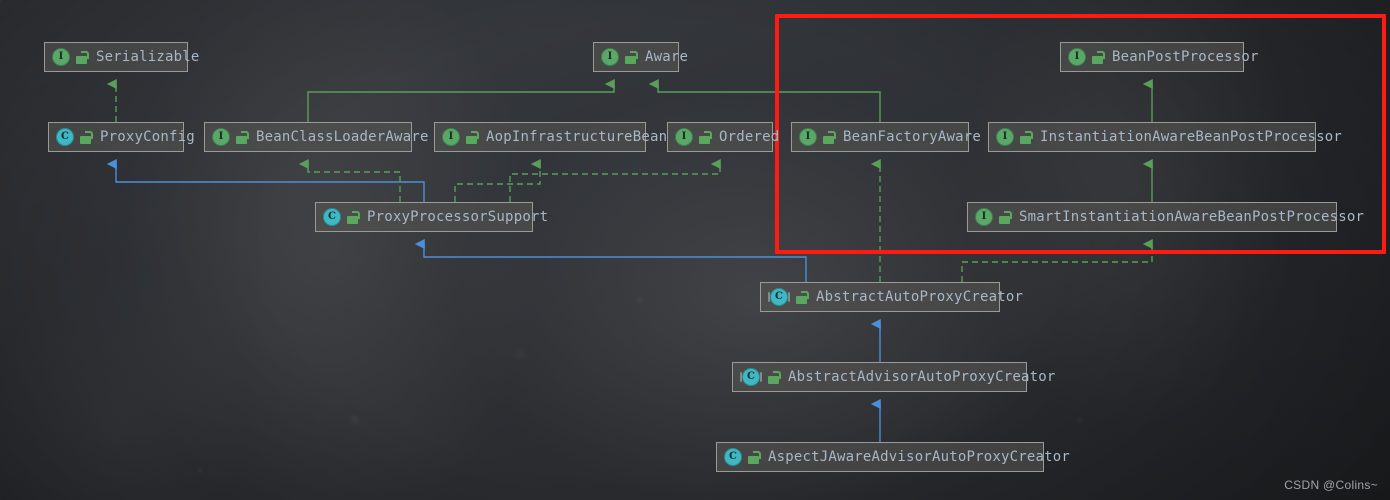 This screenshot has height=500, width=1390. I want to click on class-node-label: Serializable, so click(148, 57).